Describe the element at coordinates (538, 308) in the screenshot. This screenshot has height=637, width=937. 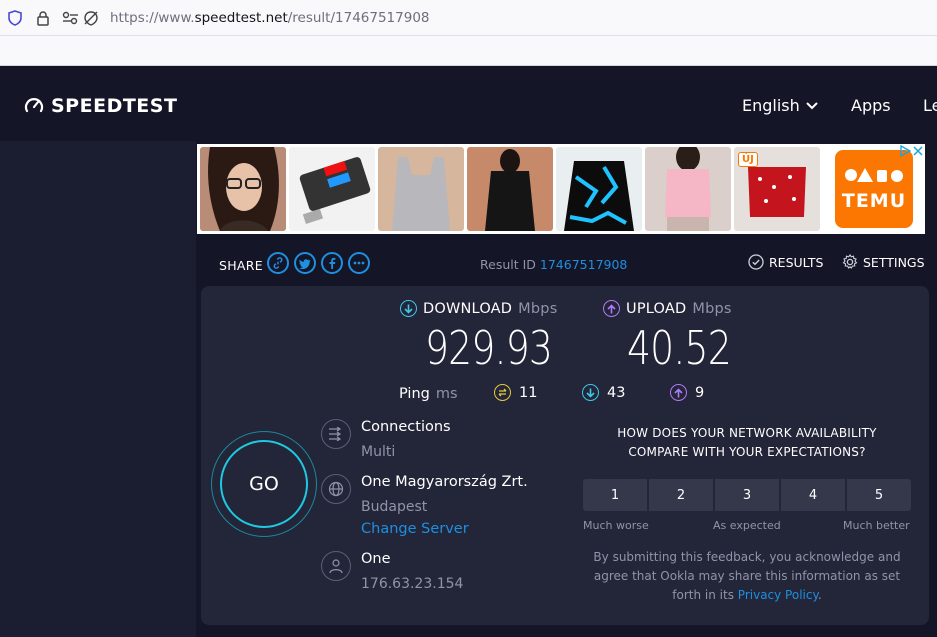
I see `download-unit: Mbps` at that location.